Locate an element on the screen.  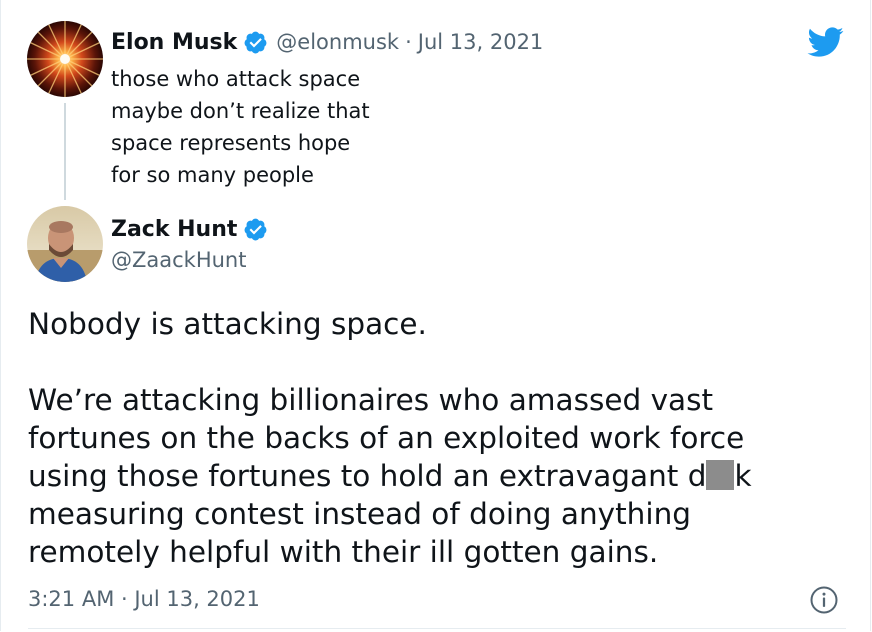
thread-connector-line is located at coordinates (65, 151).